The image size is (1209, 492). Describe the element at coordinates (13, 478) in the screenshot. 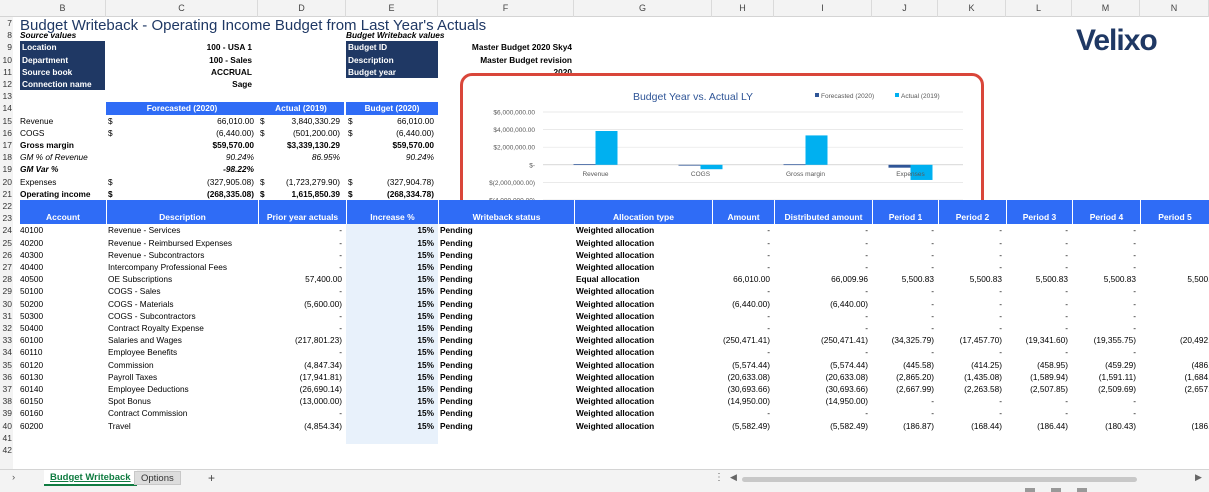

I see `tab-nav-icon: ›` at that location.